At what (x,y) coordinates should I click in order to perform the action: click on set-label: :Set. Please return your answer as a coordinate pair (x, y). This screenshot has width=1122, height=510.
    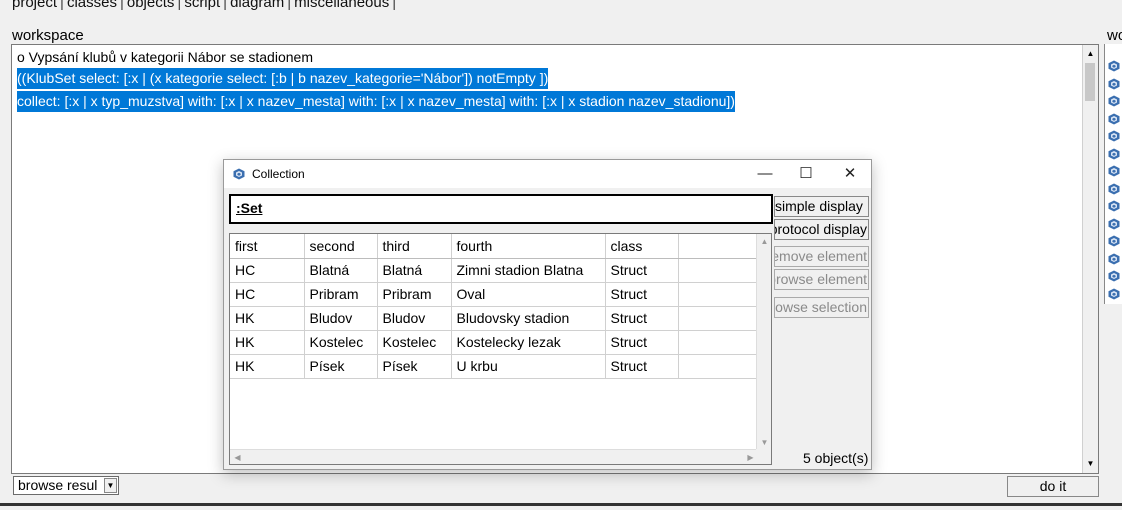
    Looking at the image, I should click on (249, 208).